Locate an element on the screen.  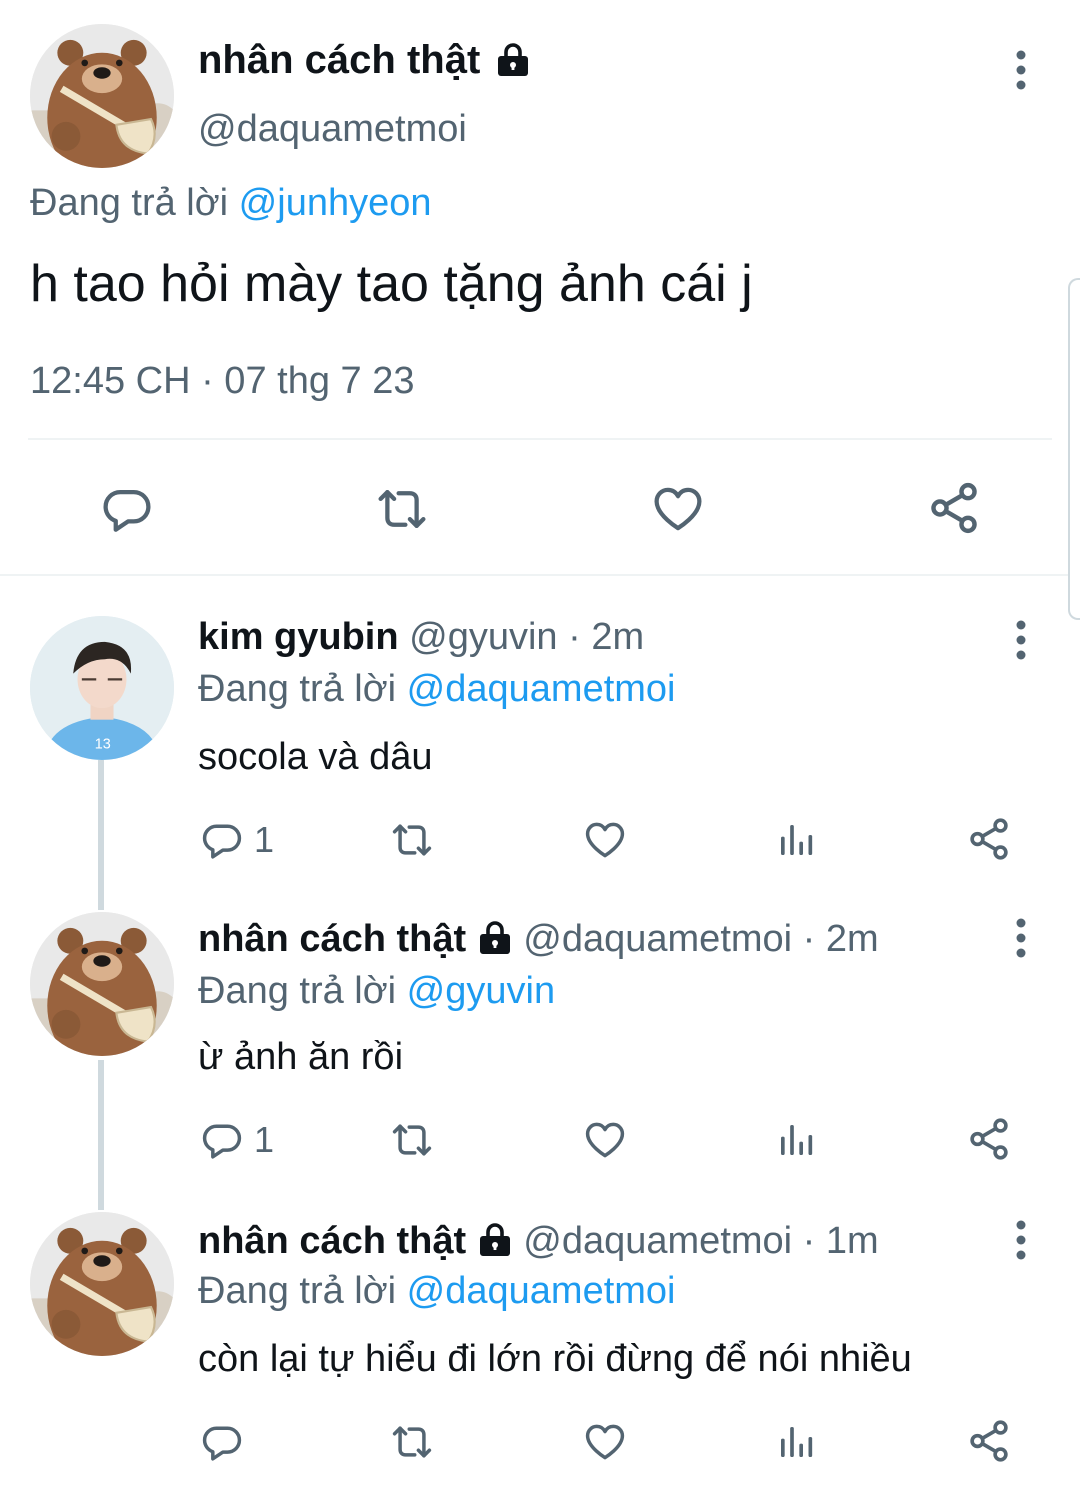
display-name: kim gyubin is located at coordinates (298, 637).